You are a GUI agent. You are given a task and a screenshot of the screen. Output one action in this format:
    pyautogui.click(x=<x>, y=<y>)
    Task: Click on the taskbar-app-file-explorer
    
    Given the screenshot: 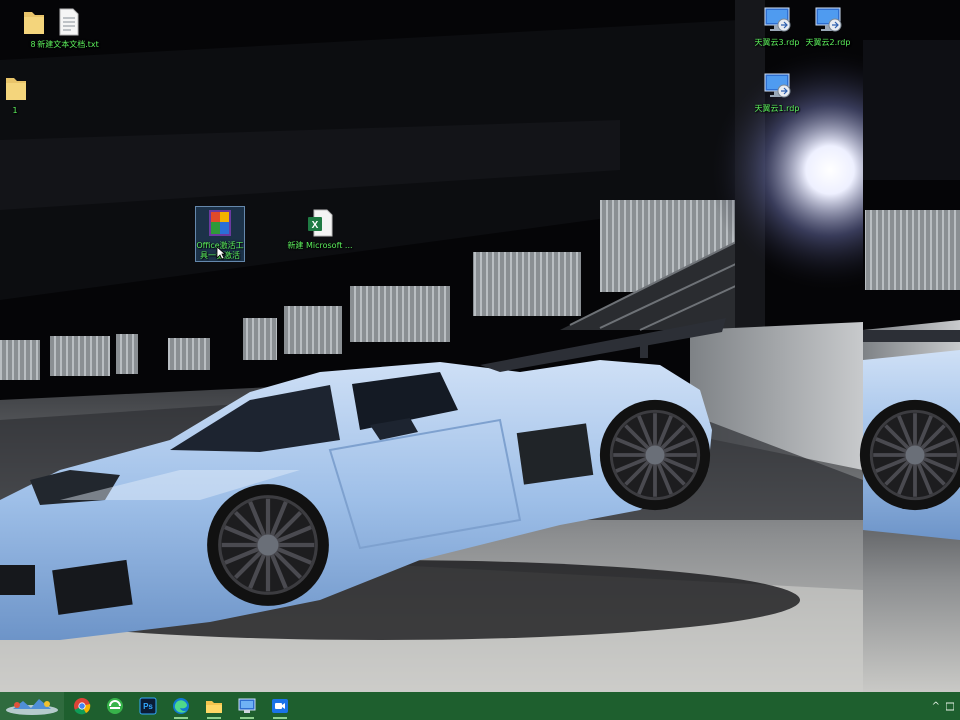 What is the action you would take?
    pyautogui.click(x=214, y=706)
    